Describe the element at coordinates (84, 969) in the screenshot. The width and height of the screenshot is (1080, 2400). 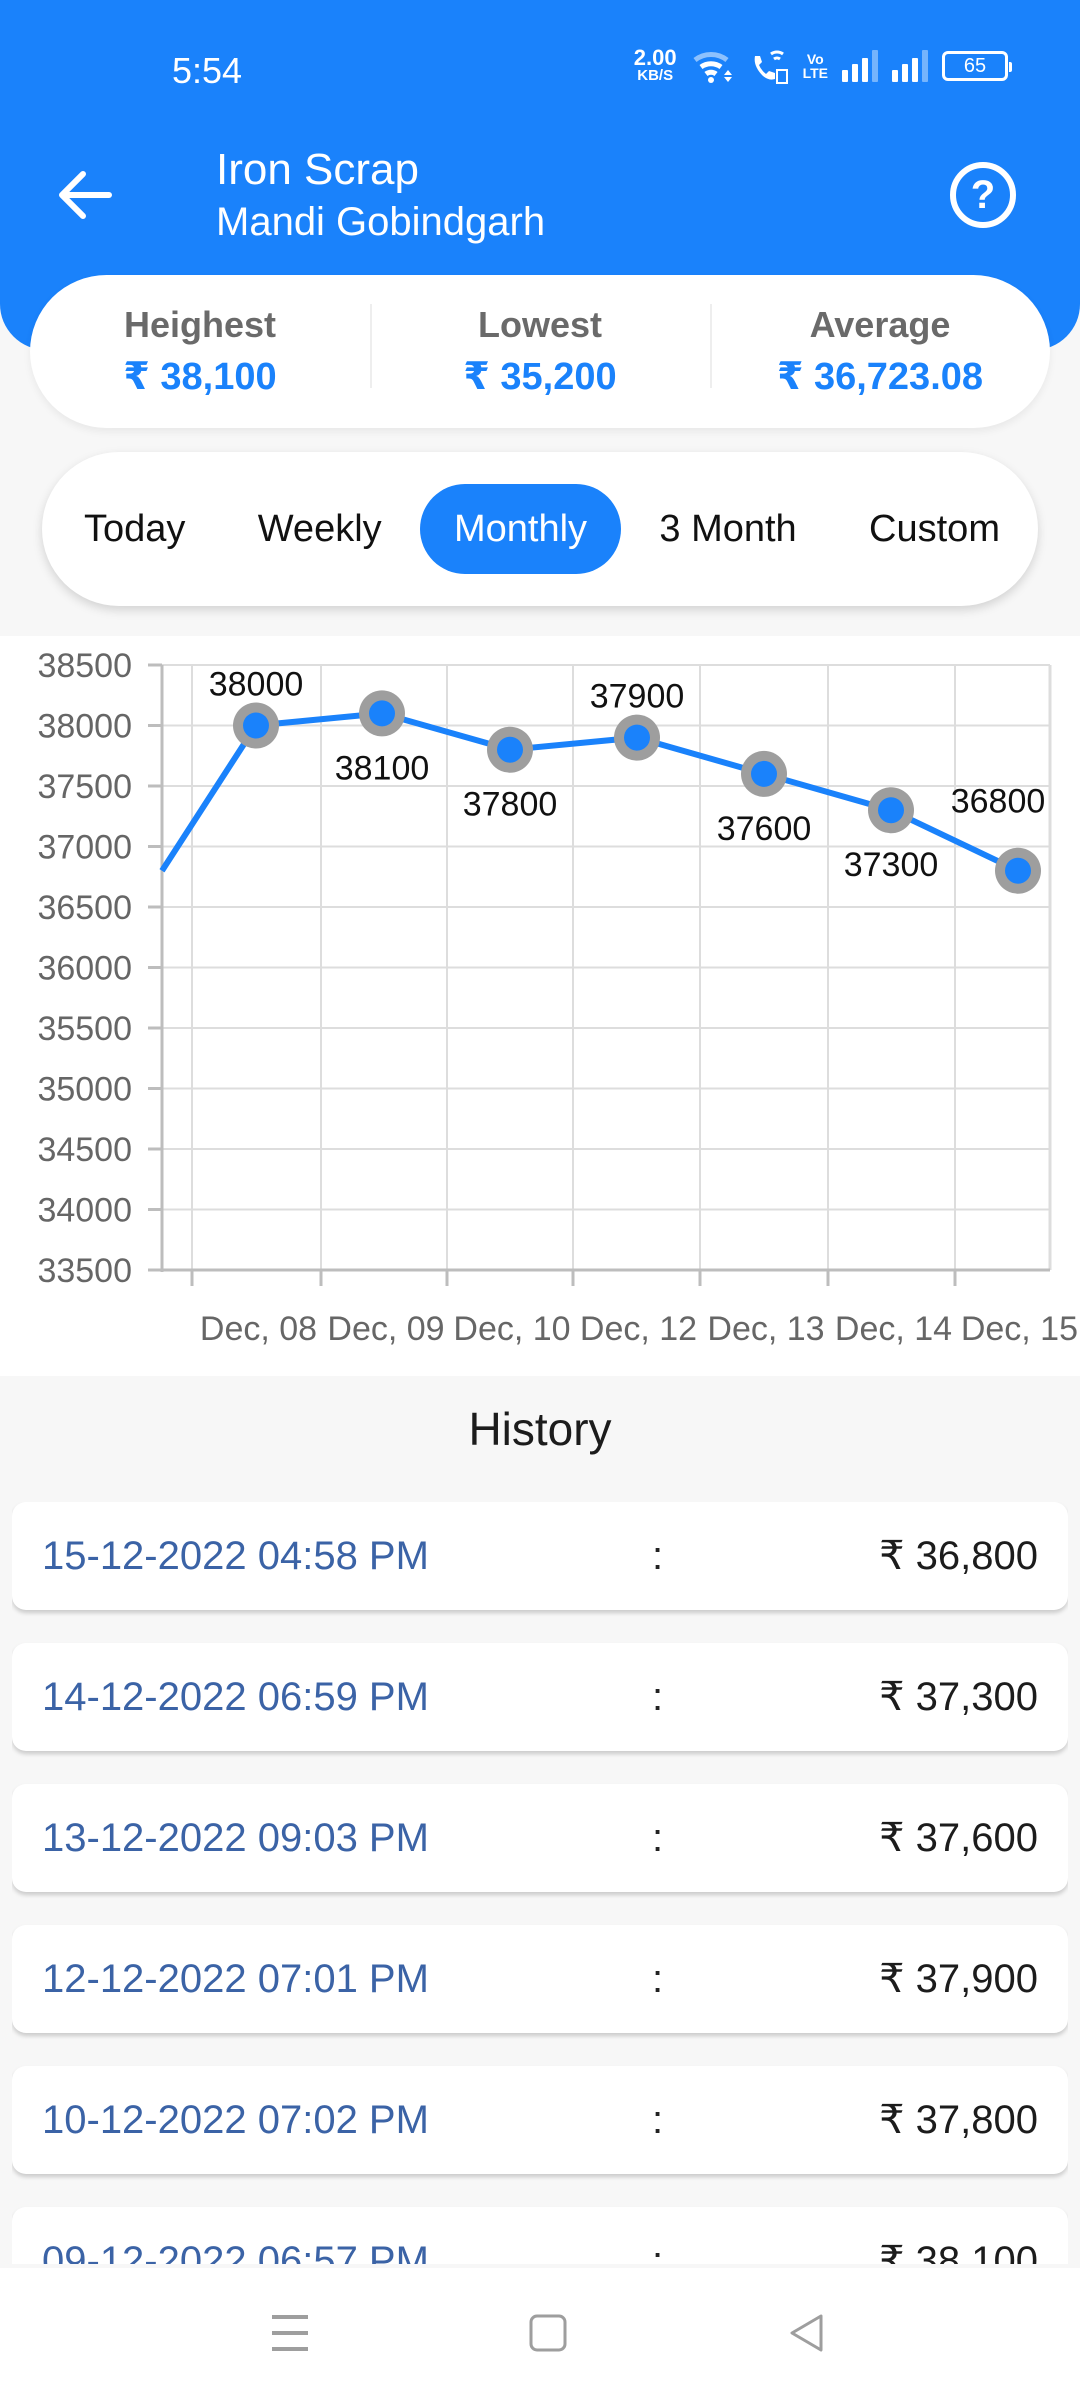
I see `y-tick-label: 36000` at that location.